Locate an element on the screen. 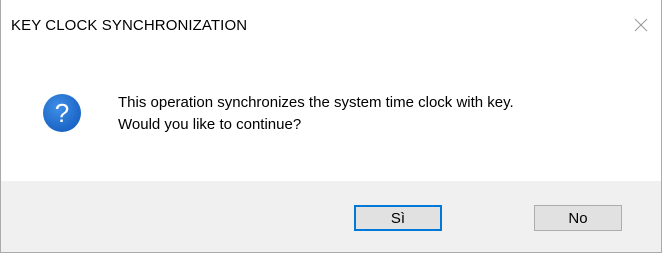 The image size is (664, 254). dialog-title: KEY CLOCK SYNCHRONIZATION is located at coordinates (129, 25).